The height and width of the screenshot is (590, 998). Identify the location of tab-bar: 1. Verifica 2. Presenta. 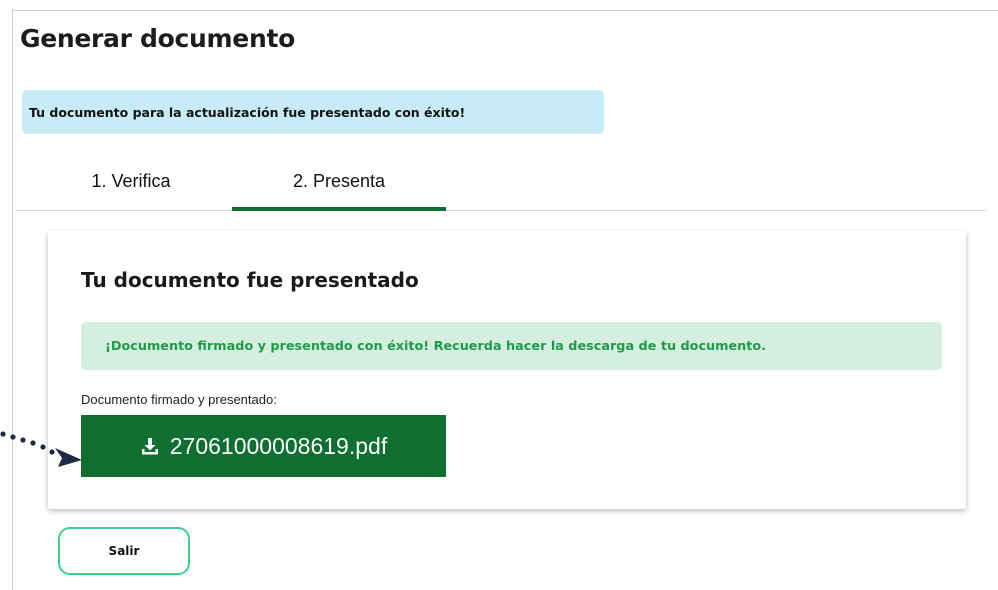
(501, 181).